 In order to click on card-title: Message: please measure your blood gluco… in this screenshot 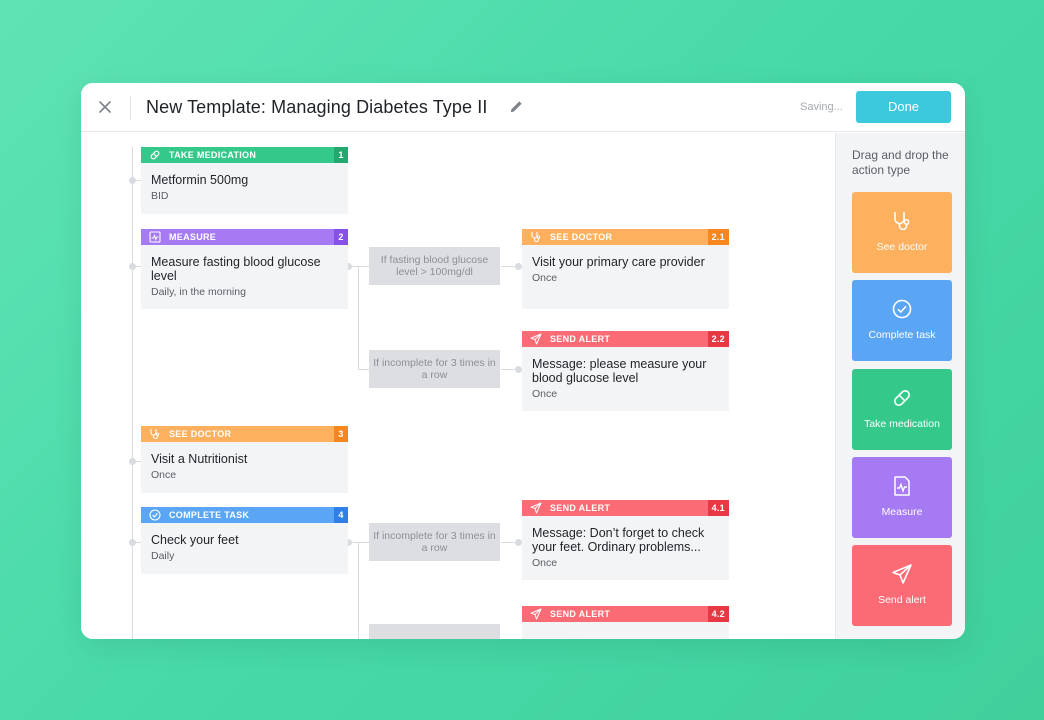, I will do `click(619, 371)`.